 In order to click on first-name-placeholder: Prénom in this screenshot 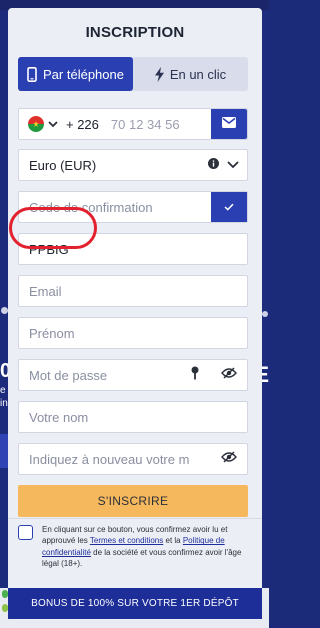, I will do `click(52, 333)`.